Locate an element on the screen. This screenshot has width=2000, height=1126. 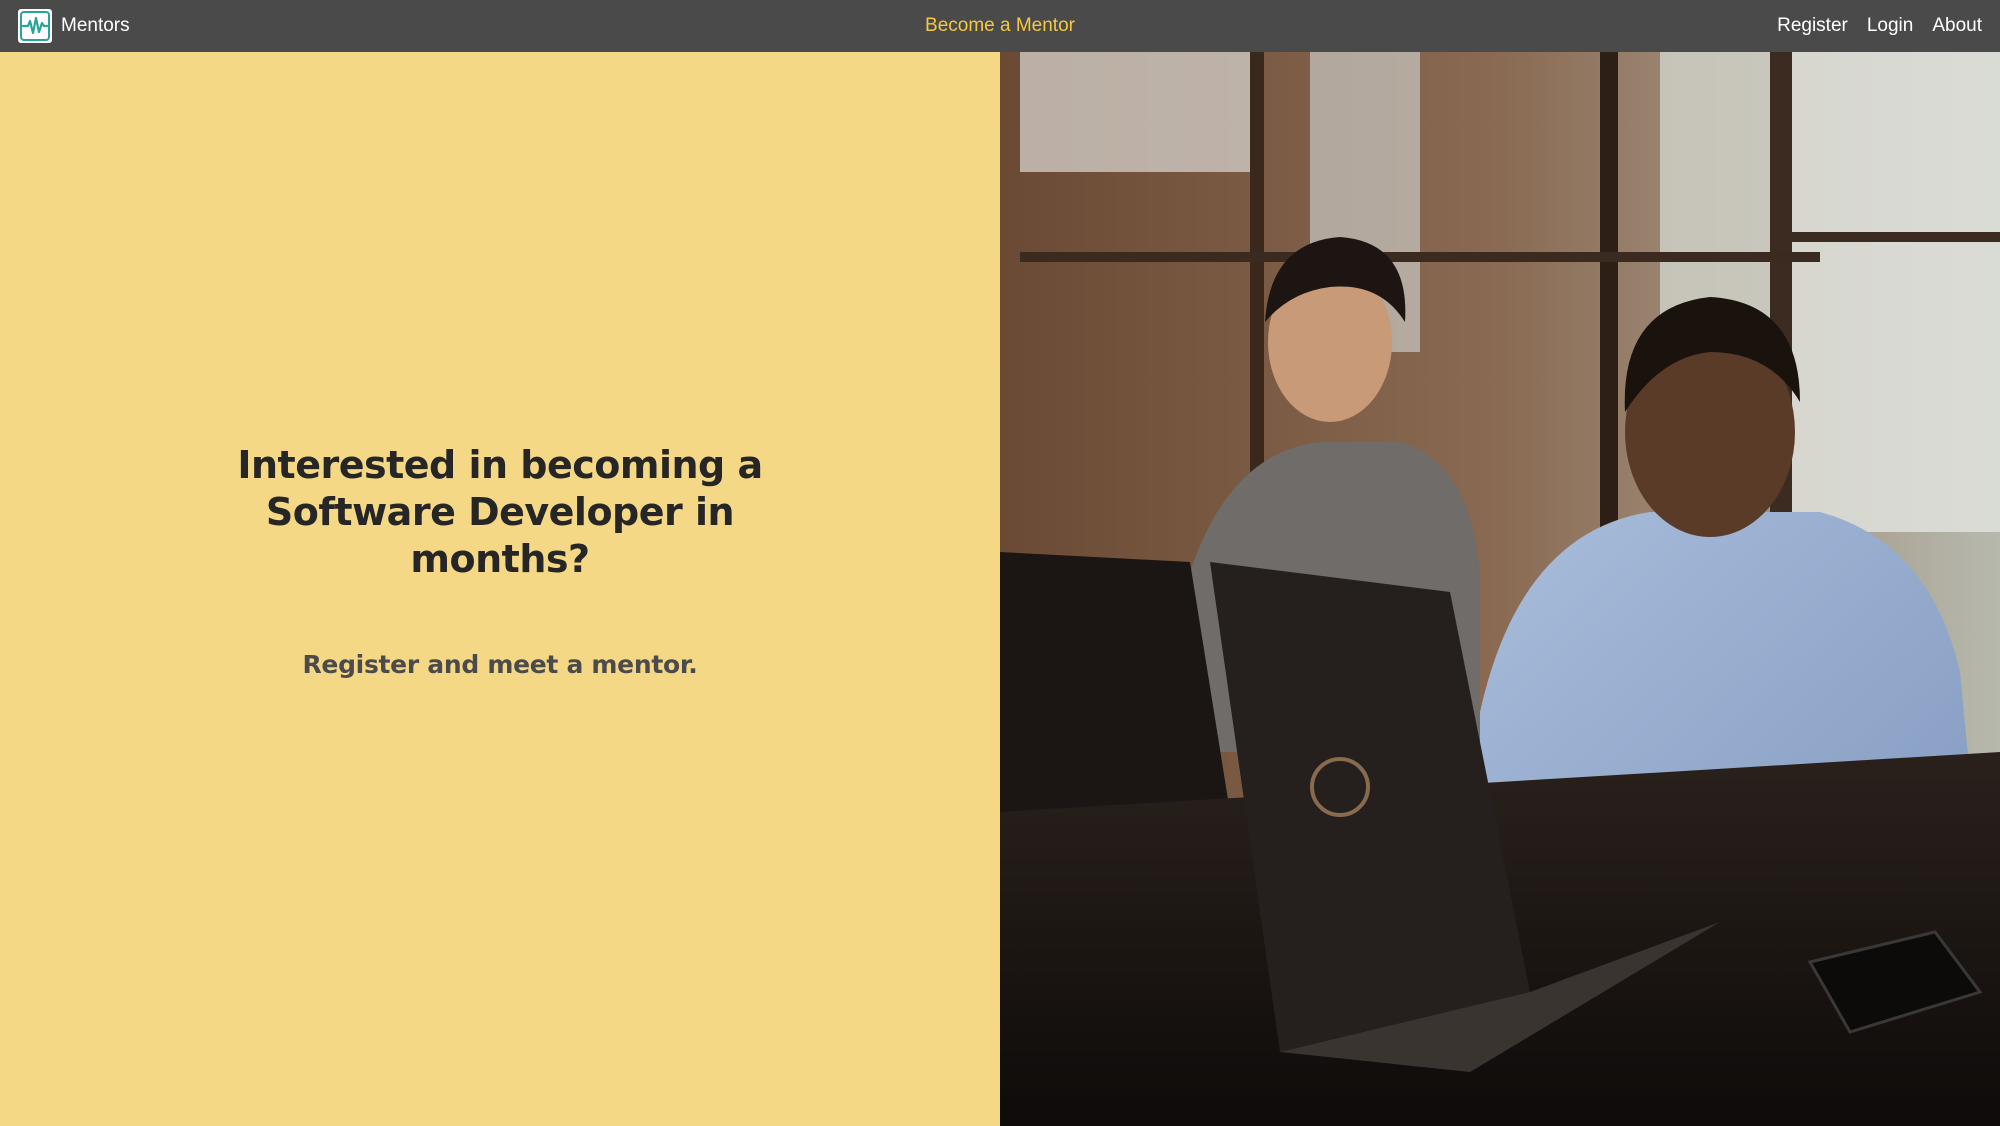
brand-name: Mentors is located at coordinates (95, 25).